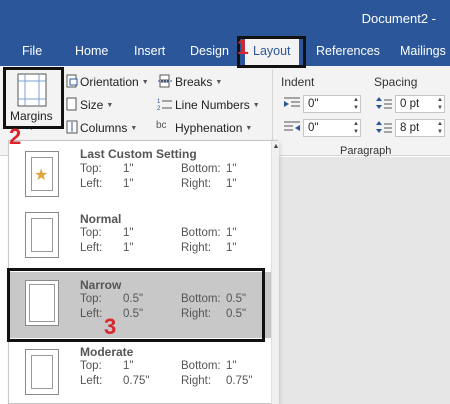 This screenshot has width=450, height=404. What do you see at coordinates (256, 106) in the screenshot?
I see `line-numbers-caret-icon: ▼` at bounding box center [256, 106].